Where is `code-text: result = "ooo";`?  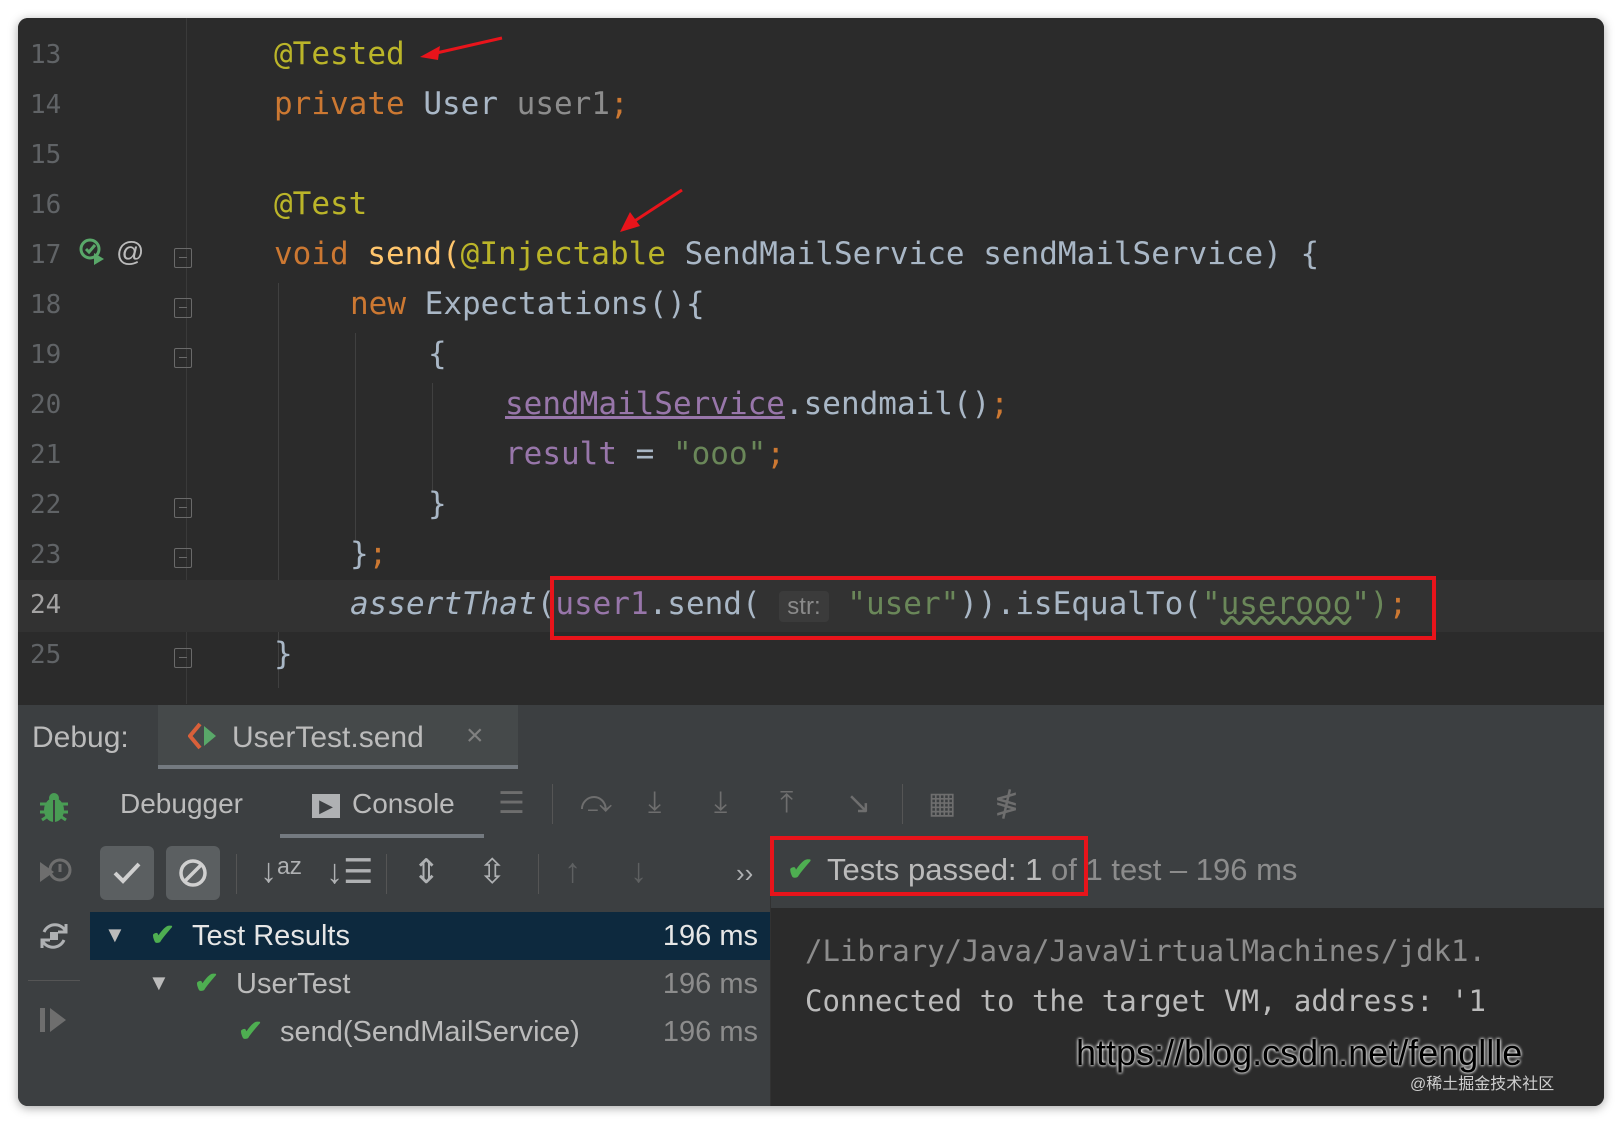
code-text: result = "ooo"; is located at coordinates (645, 454).